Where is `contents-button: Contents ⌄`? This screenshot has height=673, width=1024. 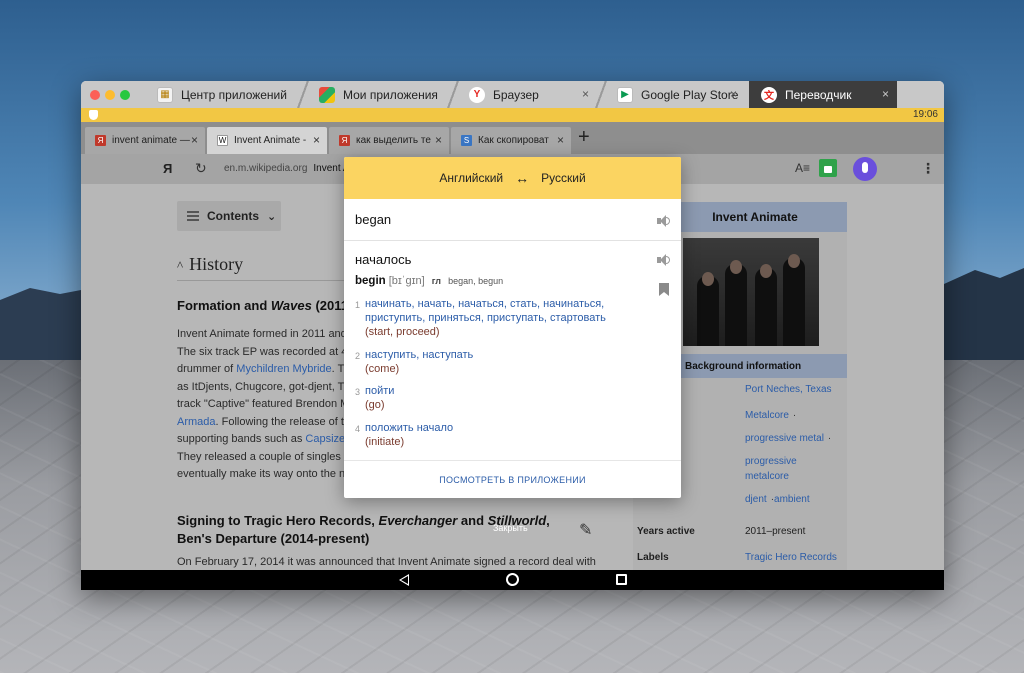 contents-button: Contents ⌄ is located at coordinates (229, 216).